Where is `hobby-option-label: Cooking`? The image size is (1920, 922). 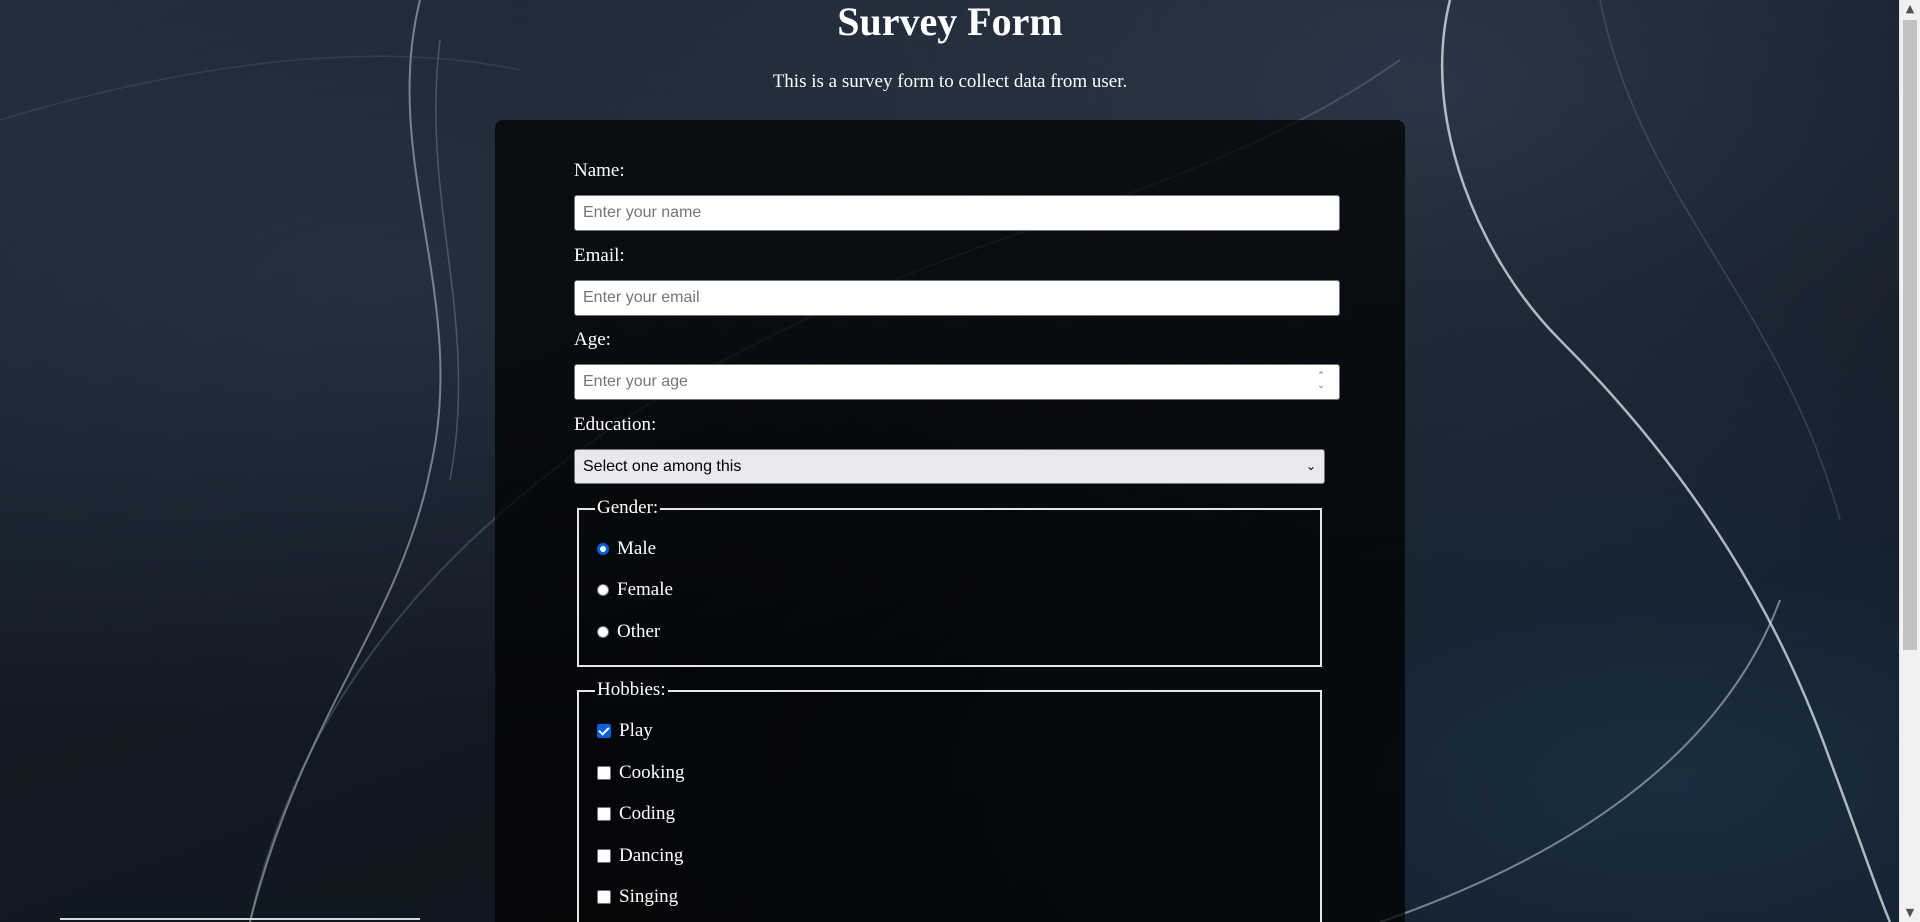 hobby-option-label: Cooking is located at coordinates (652, 772).